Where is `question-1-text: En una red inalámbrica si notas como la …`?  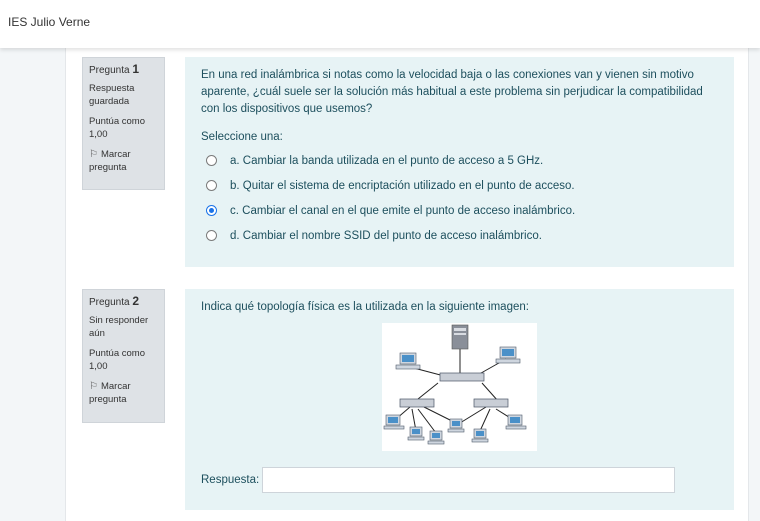 question-1-text: En una red inalámbrica si notas como la … is located at coordinates (452, 92).